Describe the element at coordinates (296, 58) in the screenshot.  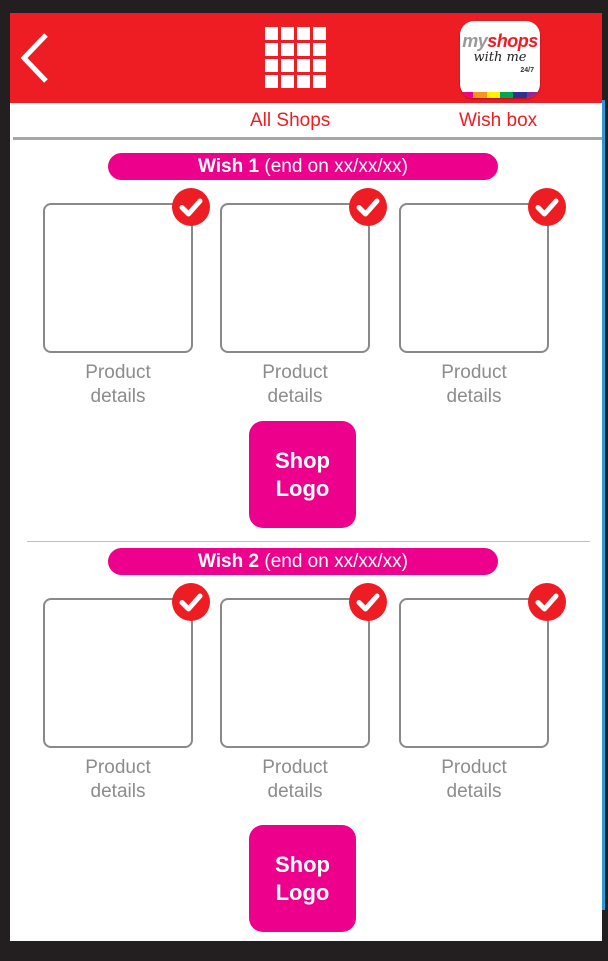
I see `all-shops-grid-button` at that location.